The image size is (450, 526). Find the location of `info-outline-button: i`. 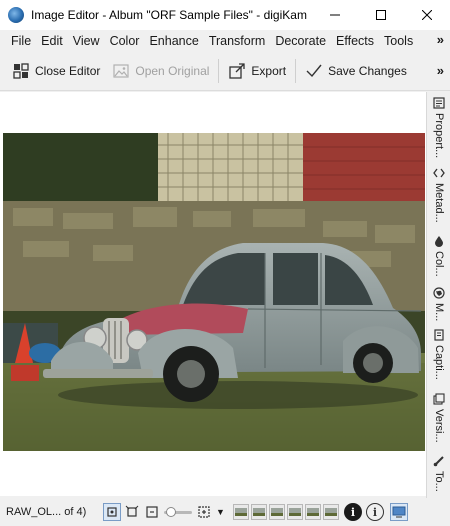

info-outline-button: i is located at coordinates (374, 512).